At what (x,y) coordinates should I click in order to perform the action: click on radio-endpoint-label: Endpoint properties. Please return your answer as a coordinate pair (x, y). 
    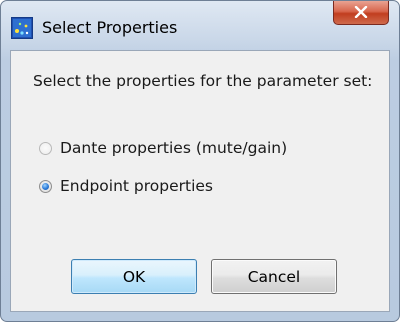
    Looking at the image, I should click on (137, 186).